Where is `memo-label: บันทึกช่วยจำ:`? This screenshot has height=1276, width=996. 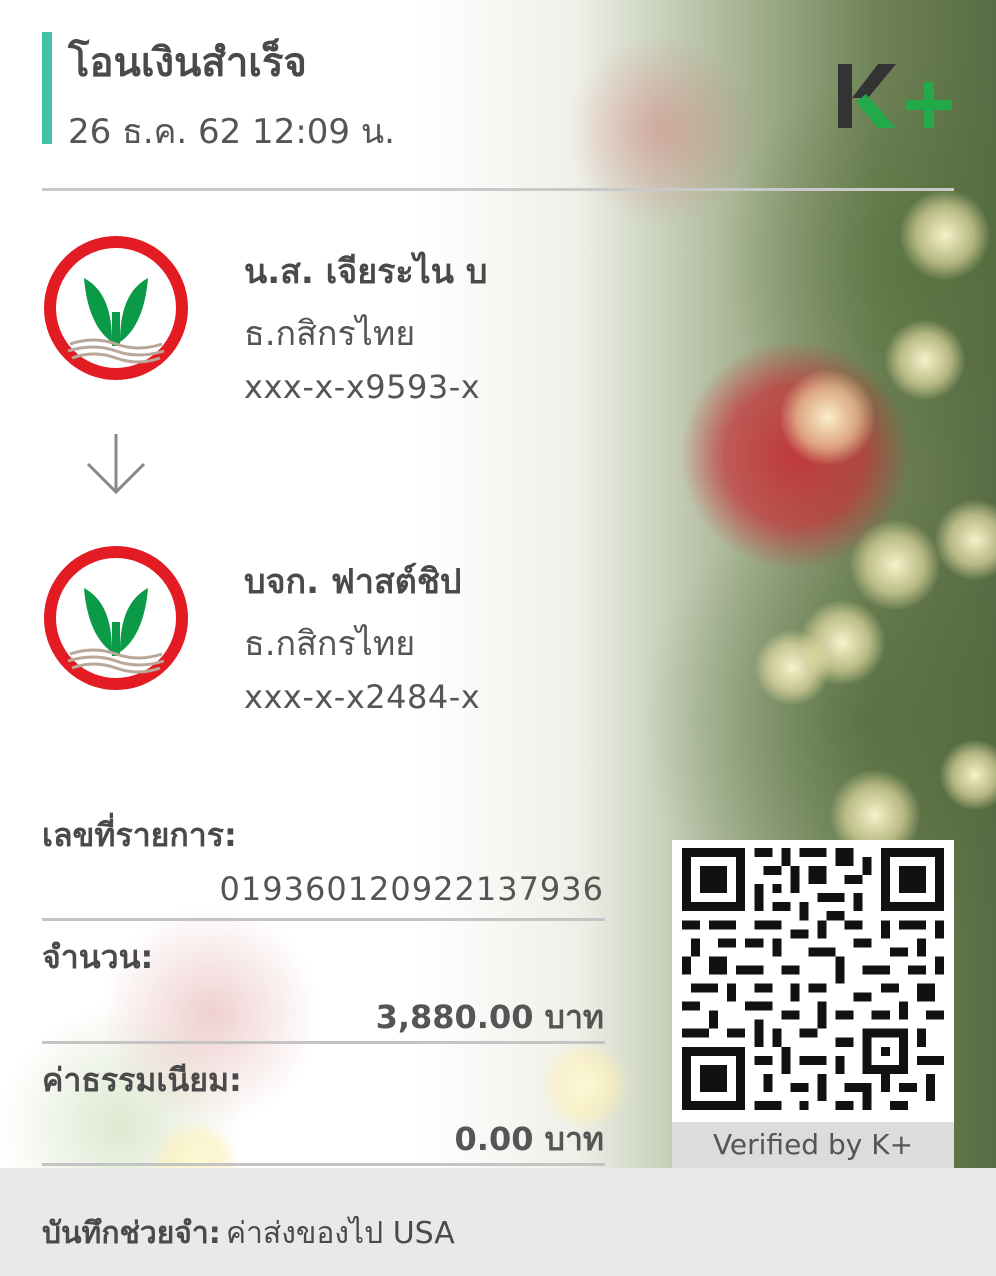
memo-label: บันทึกช่วยจำ: is located at coordinates (131, 1233).